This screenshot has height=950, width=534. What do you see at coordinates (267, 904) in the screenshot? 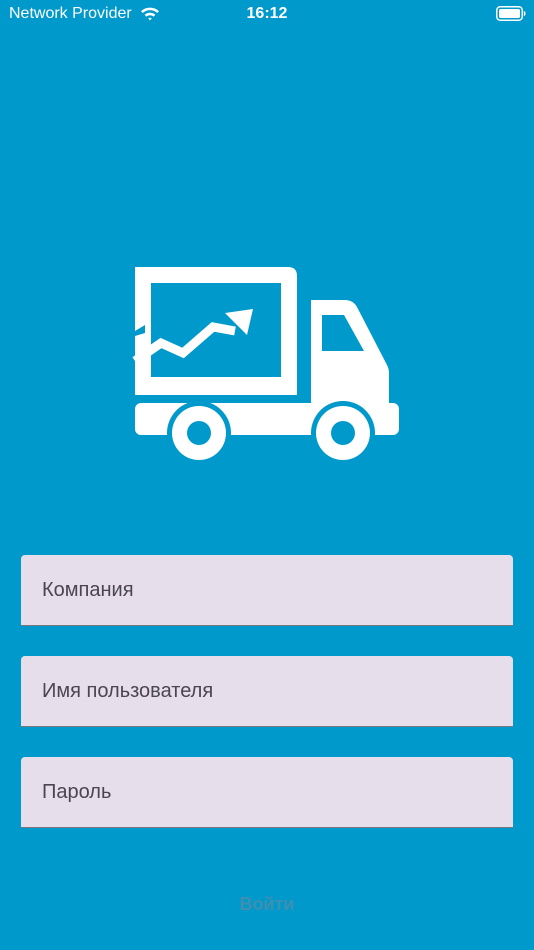
I see `login-button: Войти` at bounding box center [267, 904].